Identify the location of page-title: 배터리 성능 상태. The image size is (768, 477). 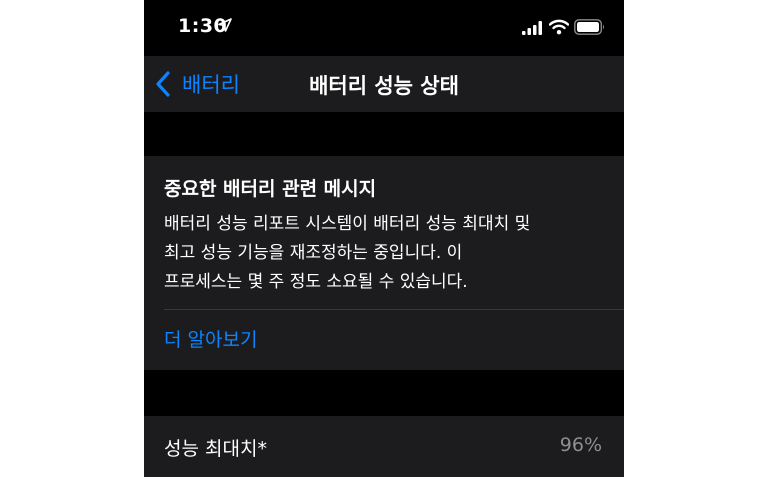
(384, 86).